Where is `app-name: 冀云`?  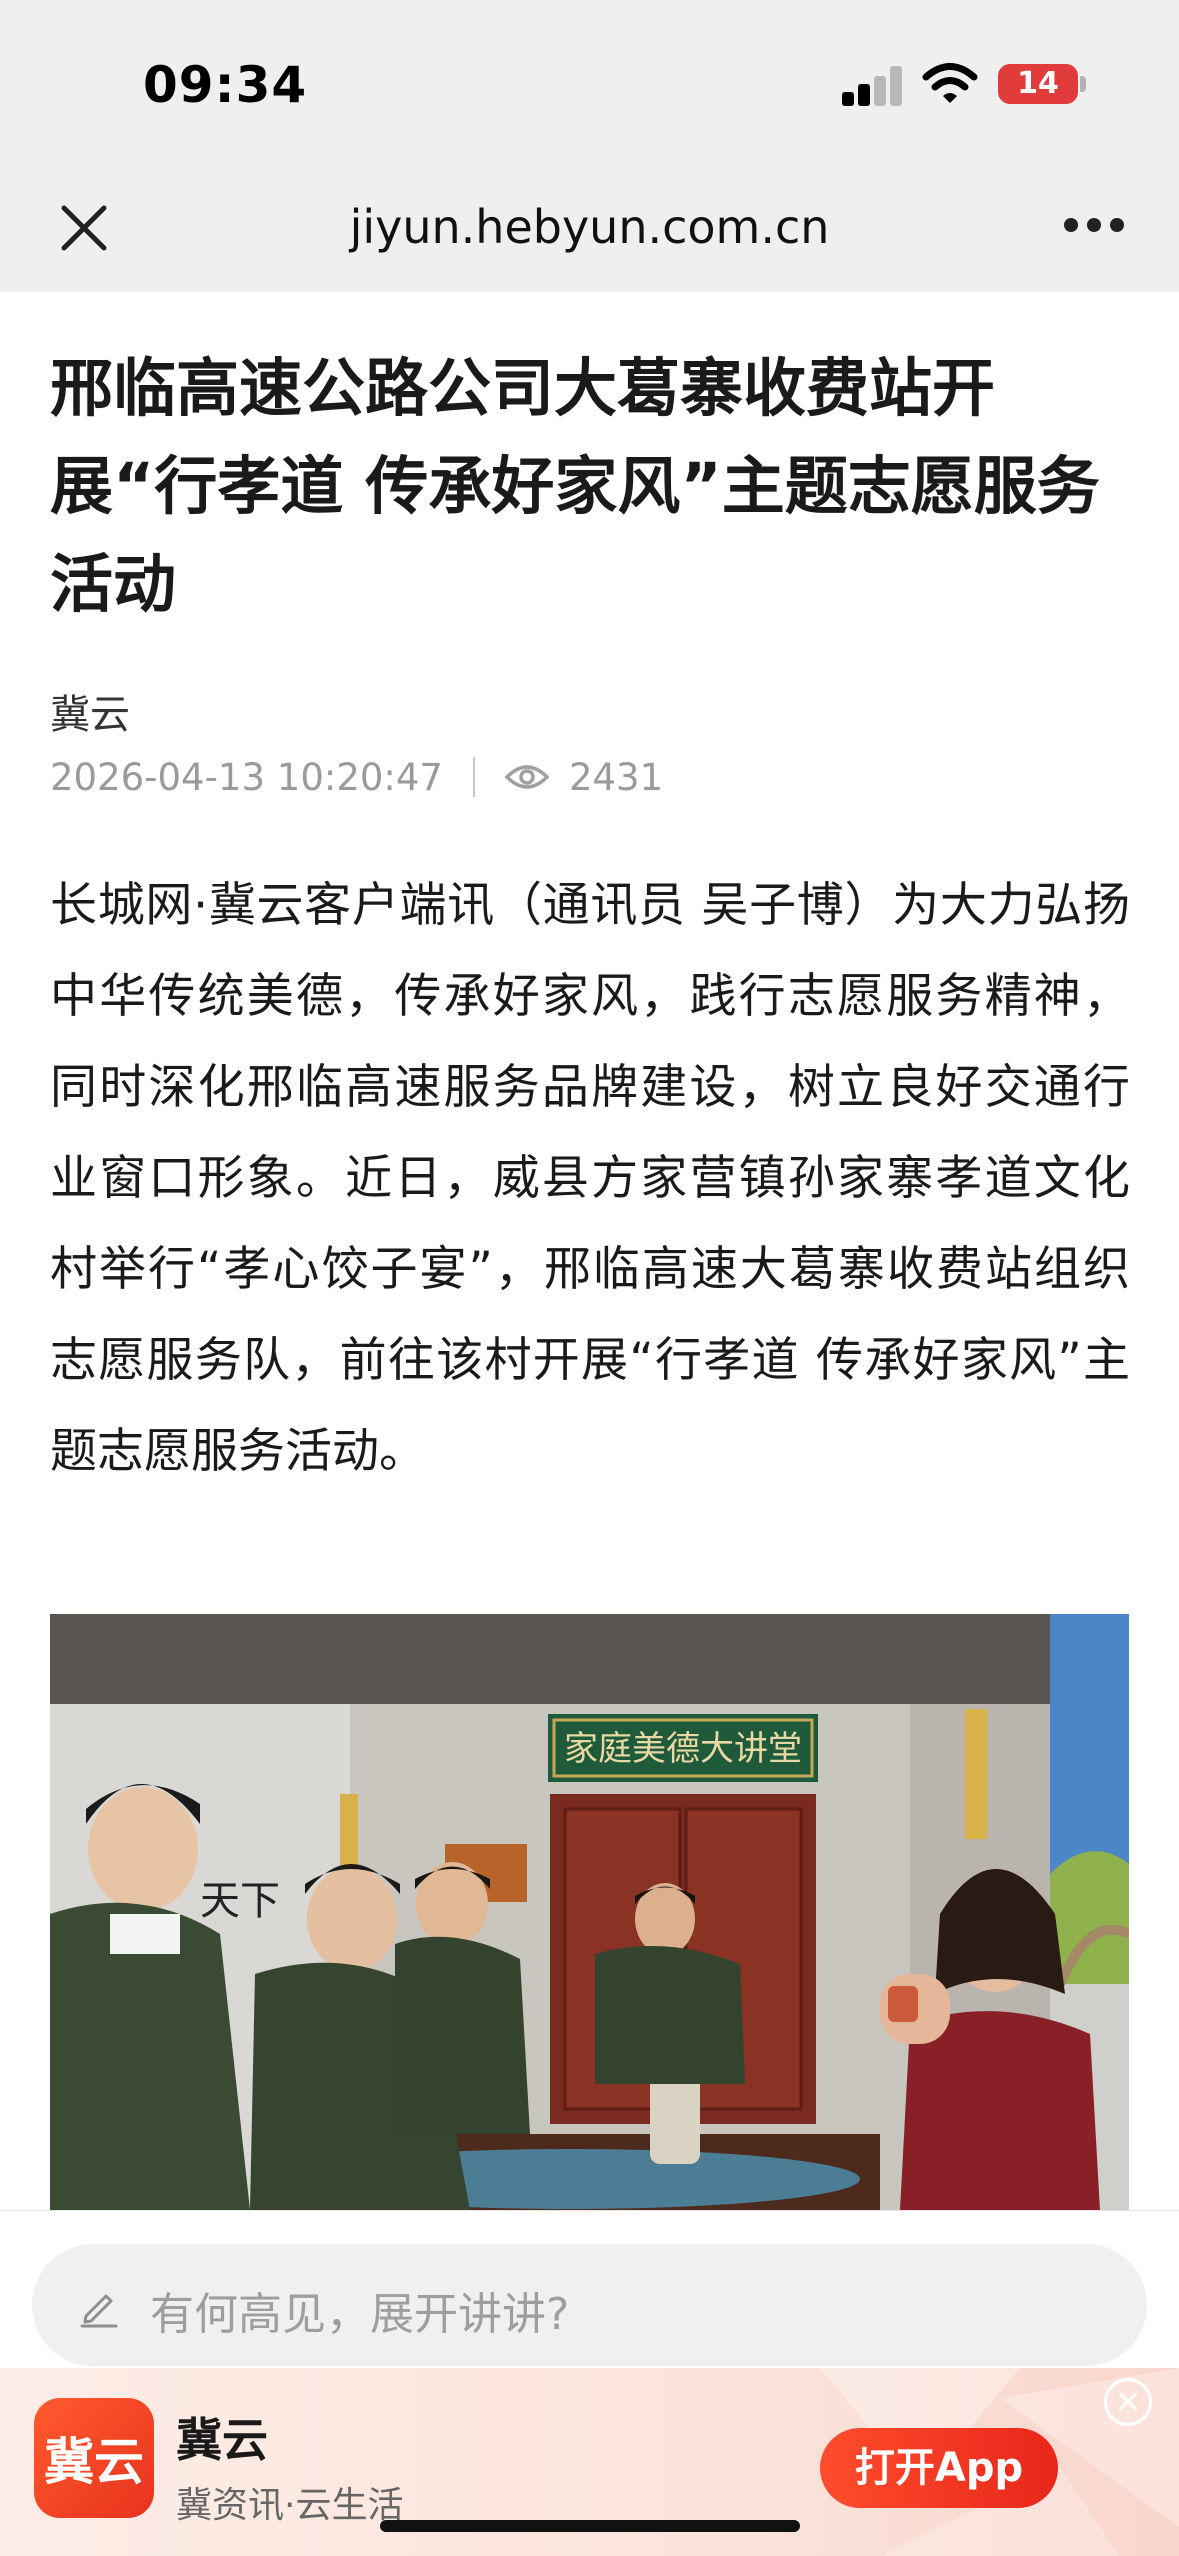
app-name: 冀云 is located at coordinates (222, 2440).